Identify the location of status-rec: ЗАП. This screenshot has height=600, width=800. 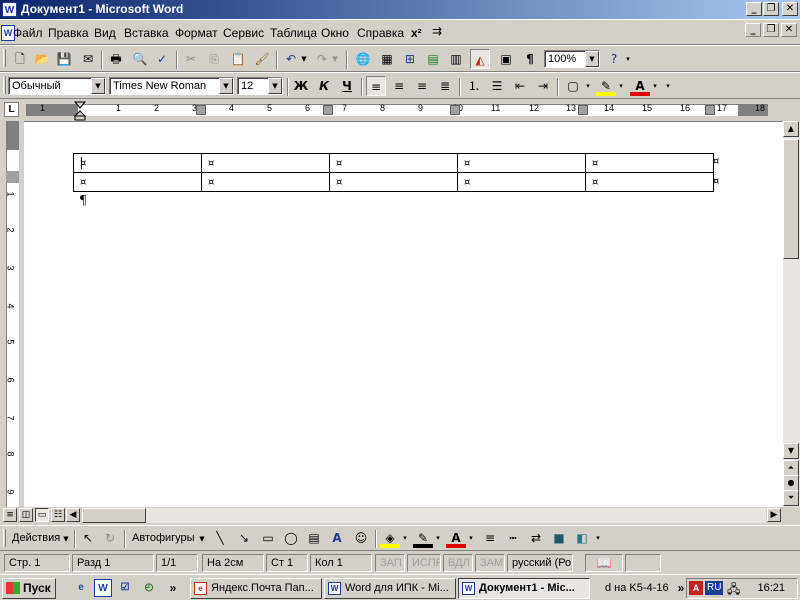
(390, 563).